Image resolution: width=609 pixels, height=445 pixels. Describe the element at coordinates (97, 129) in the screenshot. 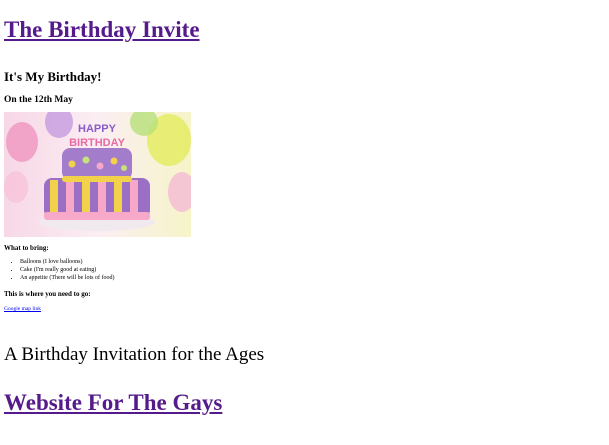

I see `topper-text-1: HAPPY` at that location.